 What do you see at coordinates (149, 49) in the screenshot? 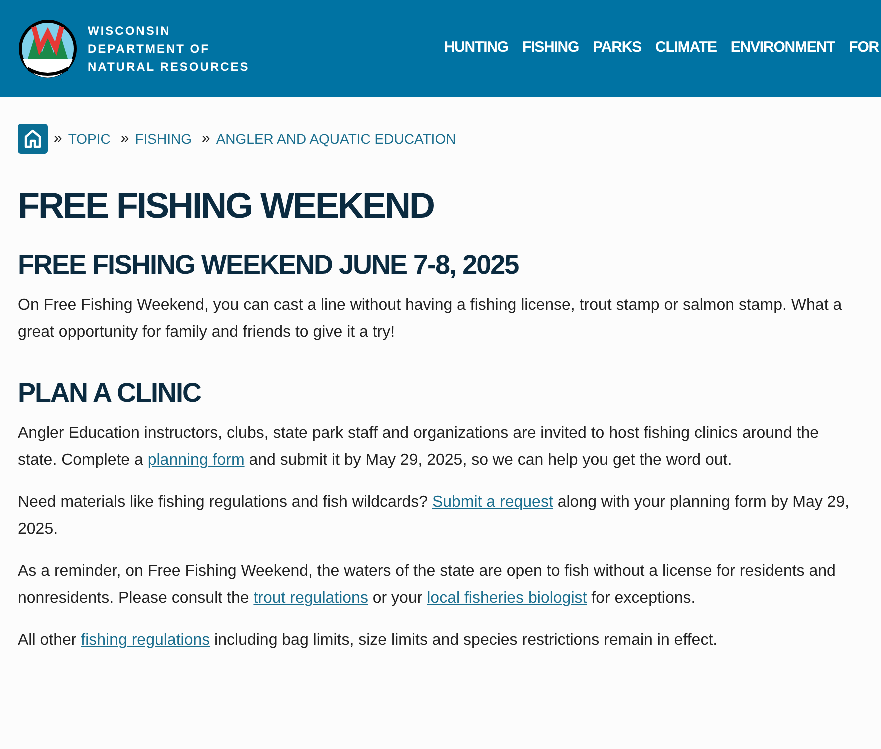
I see `logo-text: DEPARTMENT OF` at bounding box center [149, 49].